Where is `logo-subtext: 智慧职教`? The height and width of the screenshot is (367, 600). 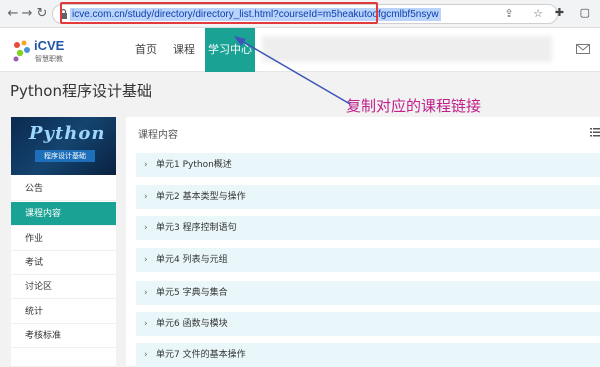
logo-subtext: 智慧职教 is located at coordinates (49, 59).